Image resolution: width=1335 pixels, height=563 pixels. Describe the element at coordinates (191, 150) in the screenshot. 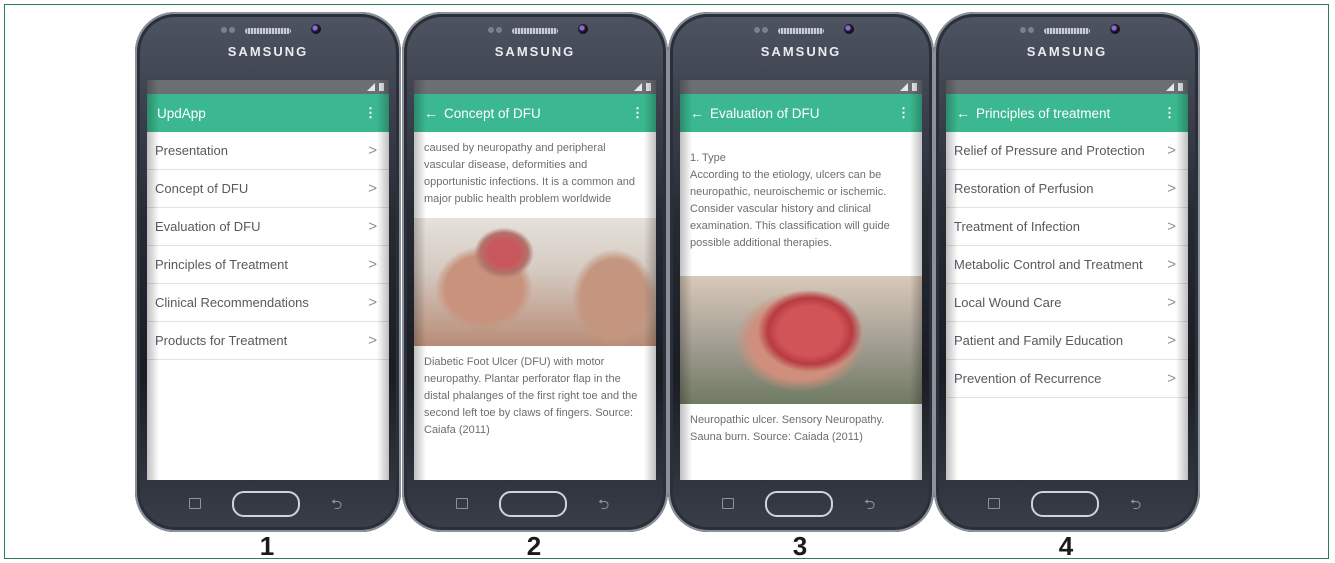

I see `list-item-label: Presentation` at that location.